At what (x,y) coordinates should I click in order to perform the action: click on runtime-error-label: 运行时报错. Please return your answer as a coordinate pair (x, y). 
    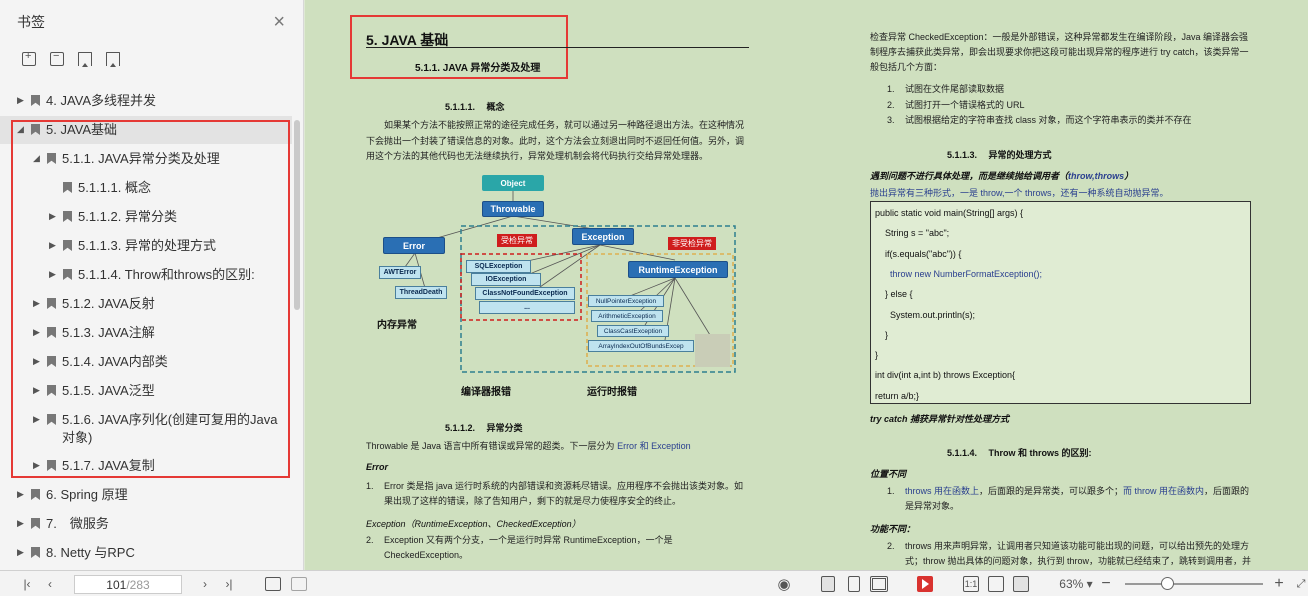
    Looking at the image, I should click on (612, 392).